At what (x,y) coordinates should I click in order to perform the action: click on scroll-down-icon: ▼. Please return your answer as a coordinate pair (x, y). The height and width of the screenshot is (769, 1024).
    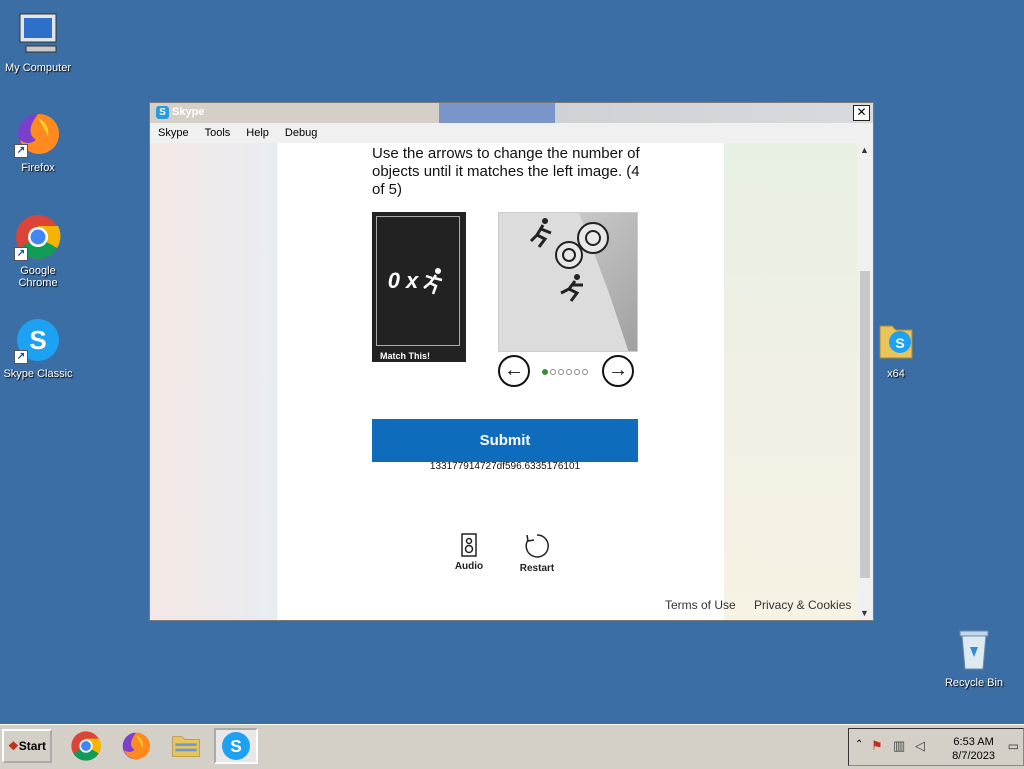
    Looking at the image, I should click on (864, 613).